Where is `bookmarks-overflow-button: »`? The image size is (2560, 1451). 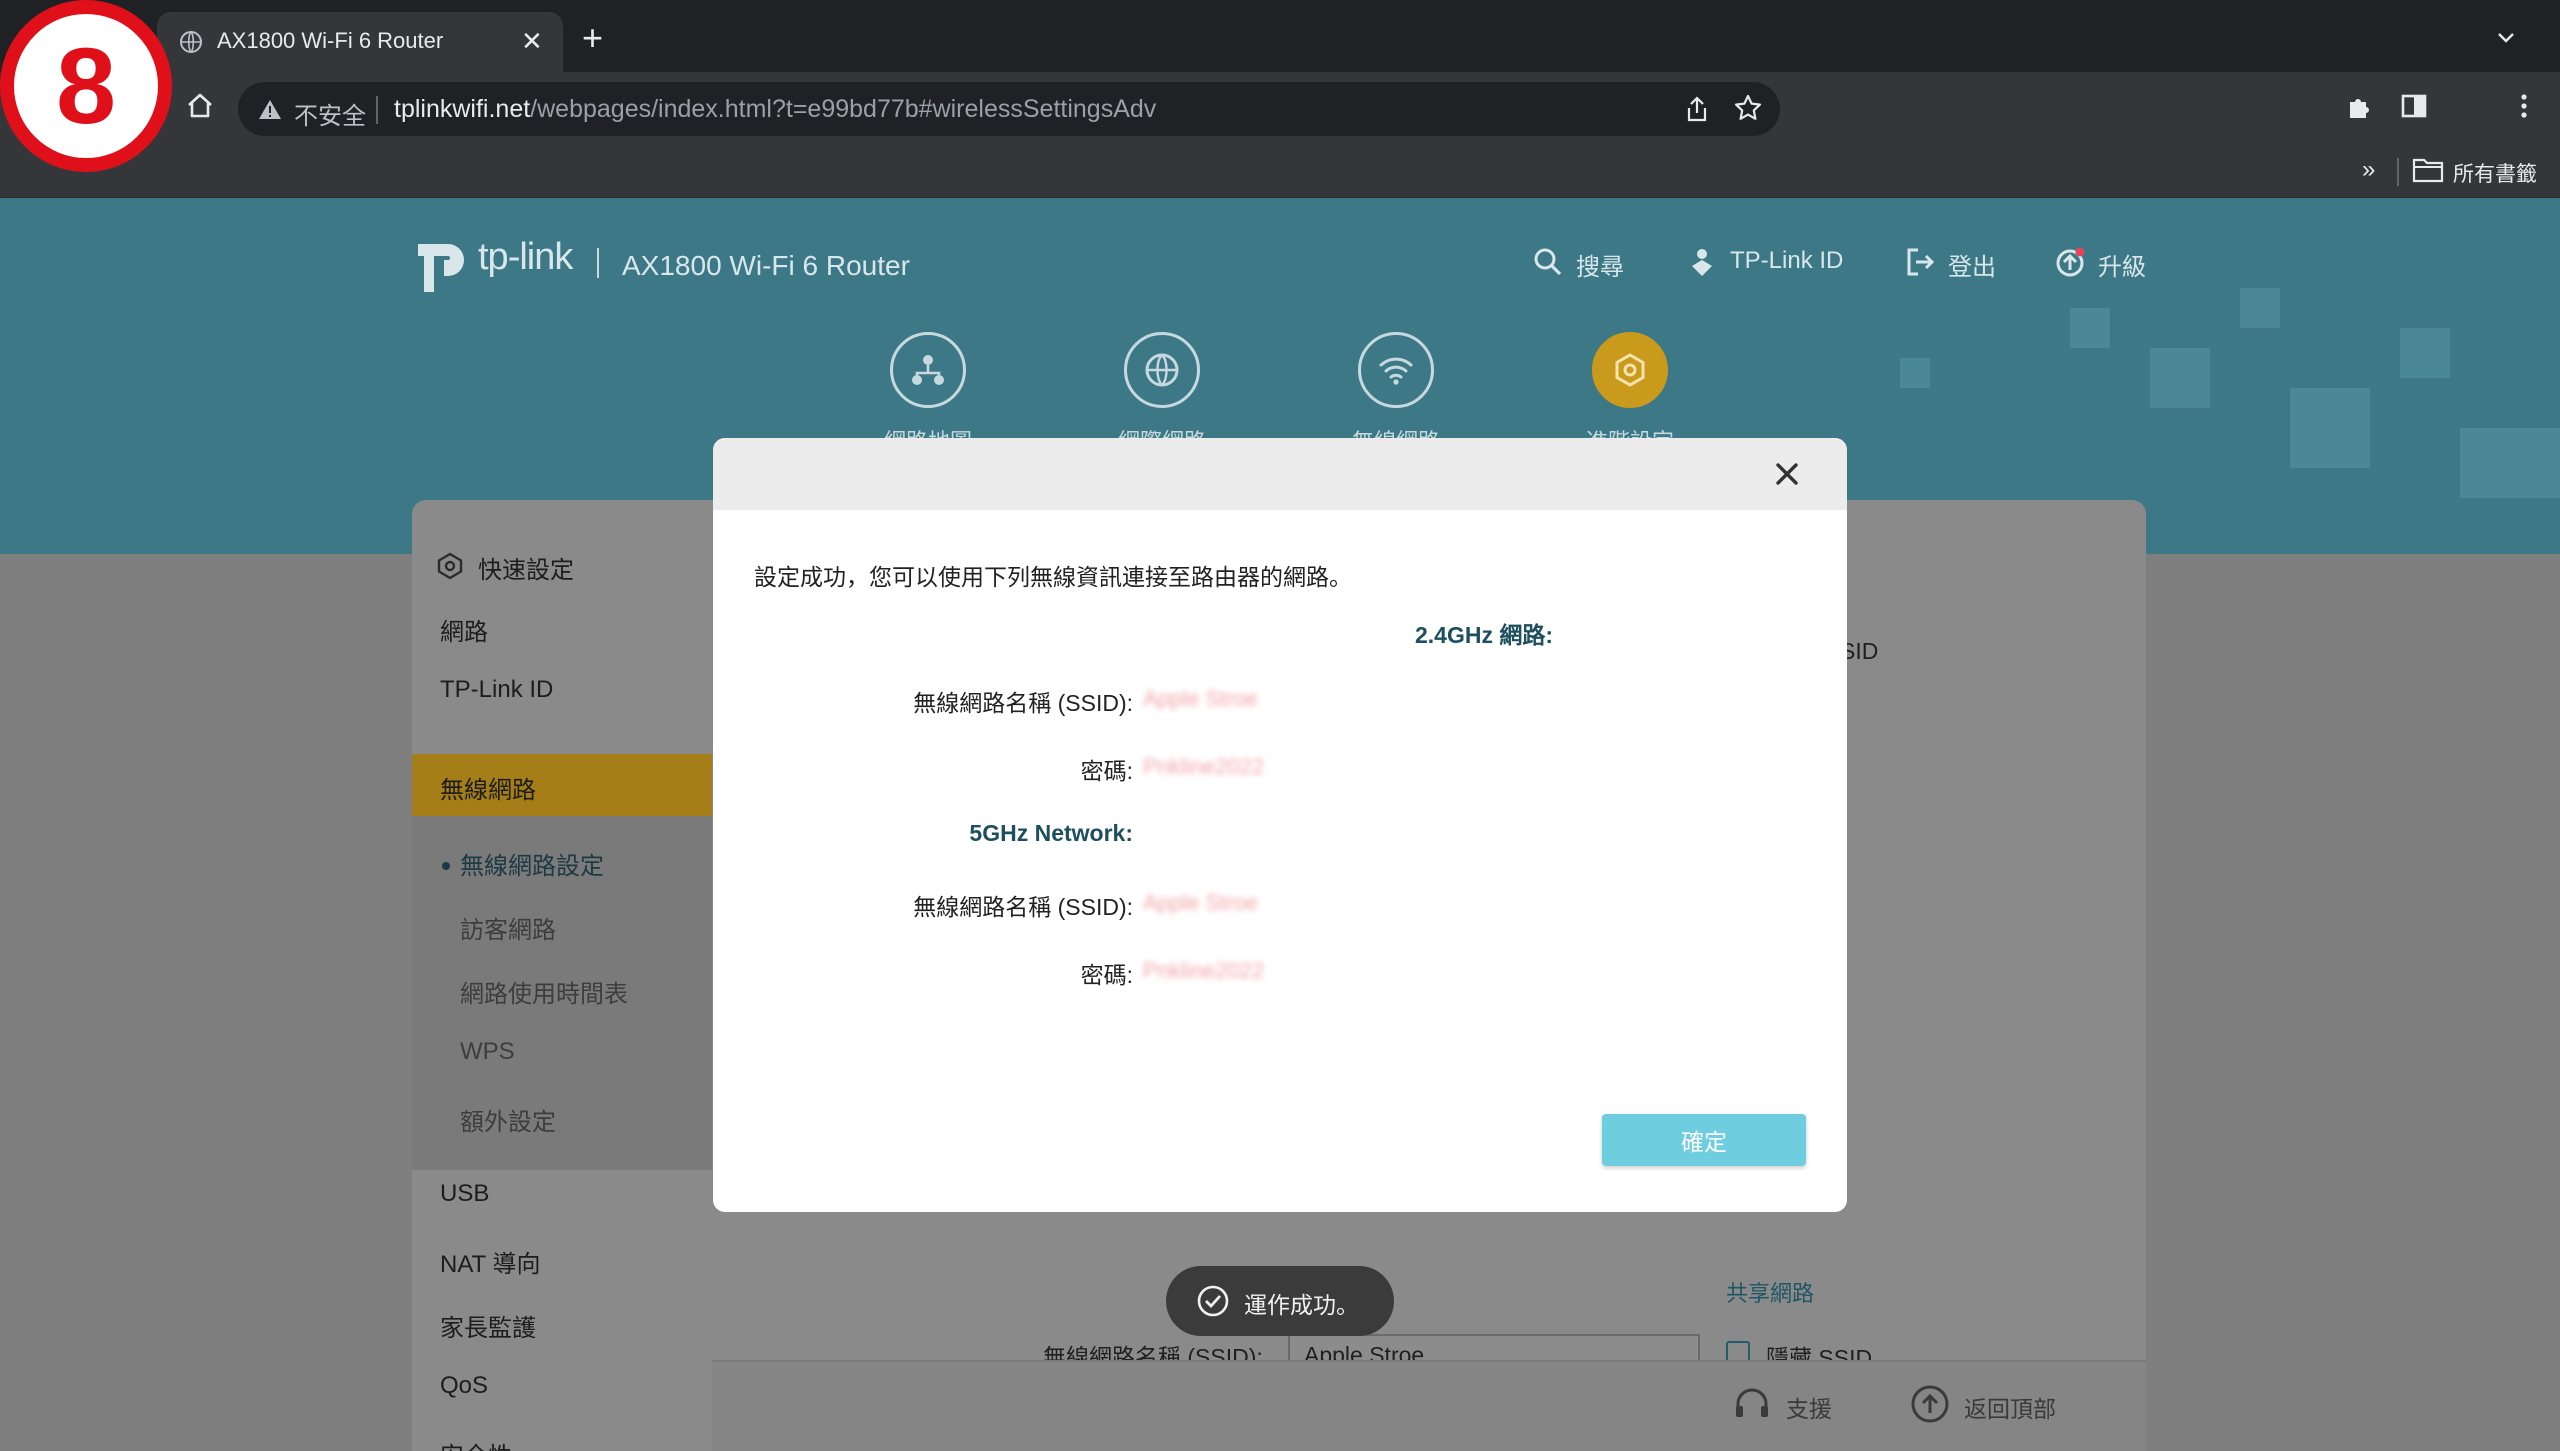 bookmarks-overflow-button: » is located at coordinates (2368, 170).